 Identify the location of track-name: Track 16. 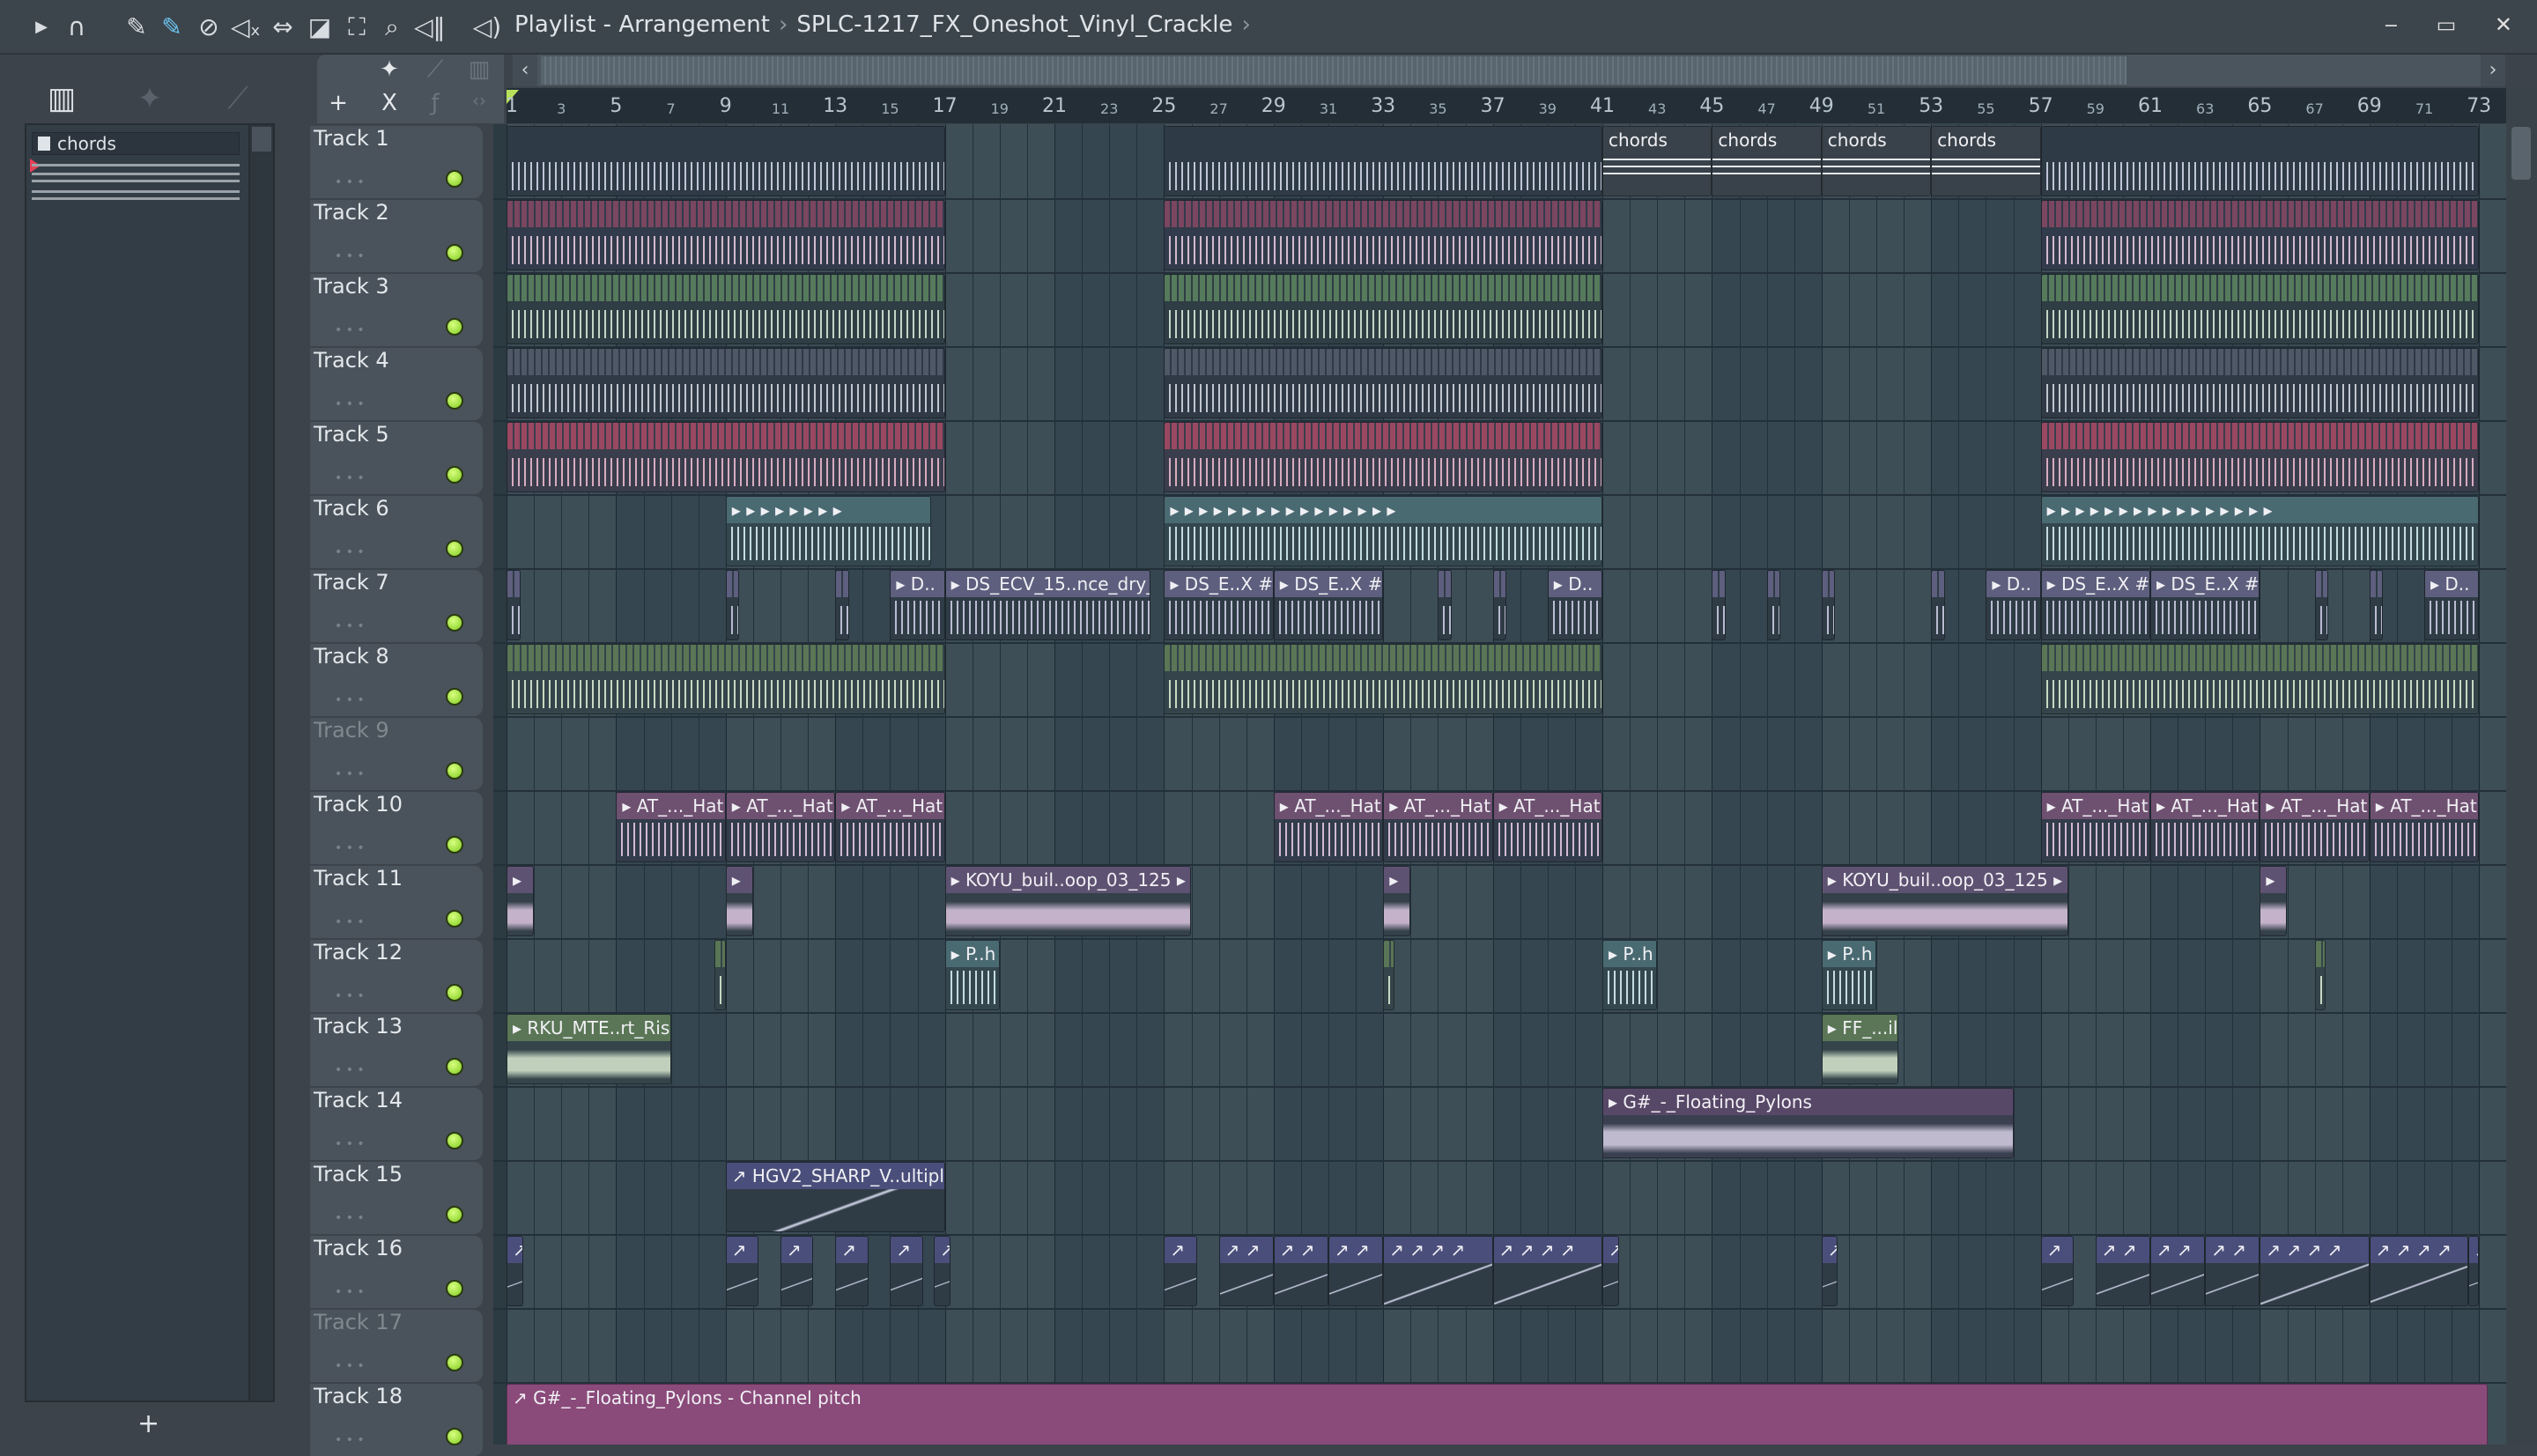
(359, 1248).